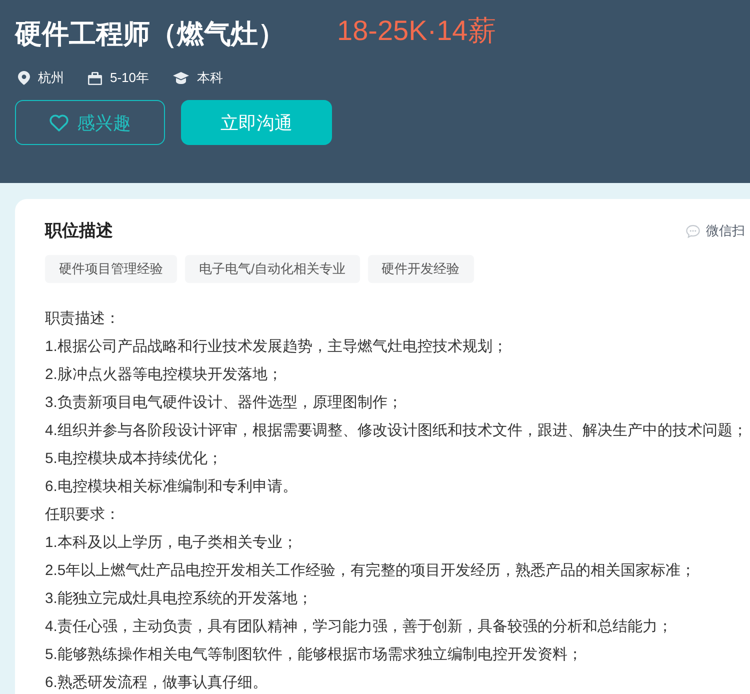 The height and width of the screenshot is (694, 750). What do you see at coordinates (164, 375) in the screenshot?
I see `description-line: 2.脉冲点火器等电控模块开发落地；` at bounding box center [164, 375].